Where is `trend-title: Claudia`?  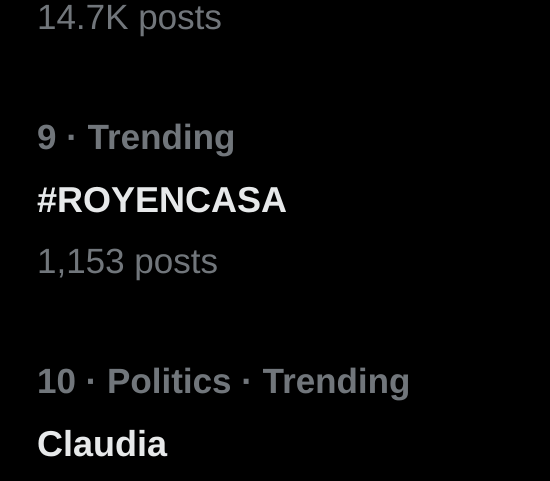
trend-title: Claudia is located at coordinates (102, 444).